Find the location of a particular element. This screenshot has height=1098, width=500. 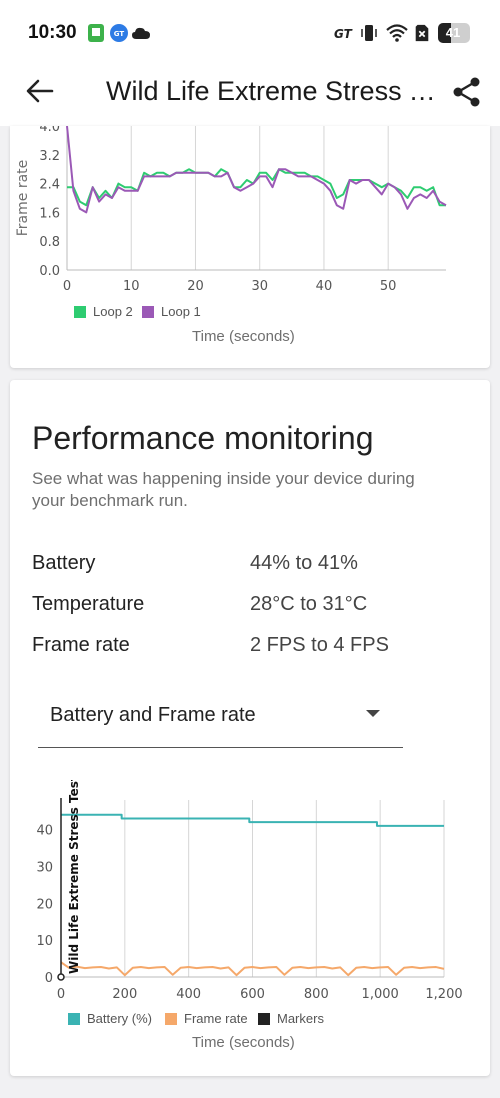

y-tick-label: 30 is located at coordinates (44, 867).